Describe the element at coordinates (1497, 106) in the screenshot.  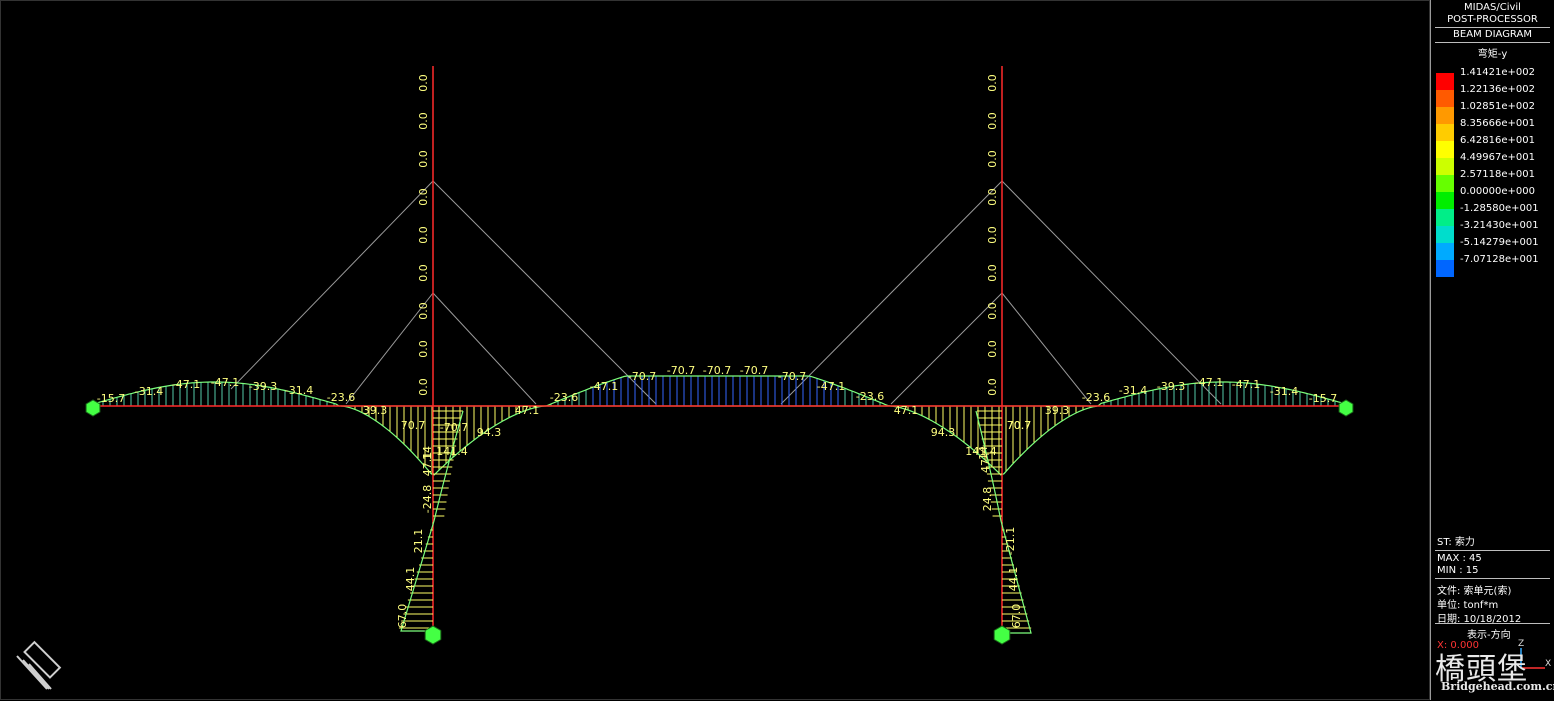
I see `scale-label: 1.02851e+002` at that location.